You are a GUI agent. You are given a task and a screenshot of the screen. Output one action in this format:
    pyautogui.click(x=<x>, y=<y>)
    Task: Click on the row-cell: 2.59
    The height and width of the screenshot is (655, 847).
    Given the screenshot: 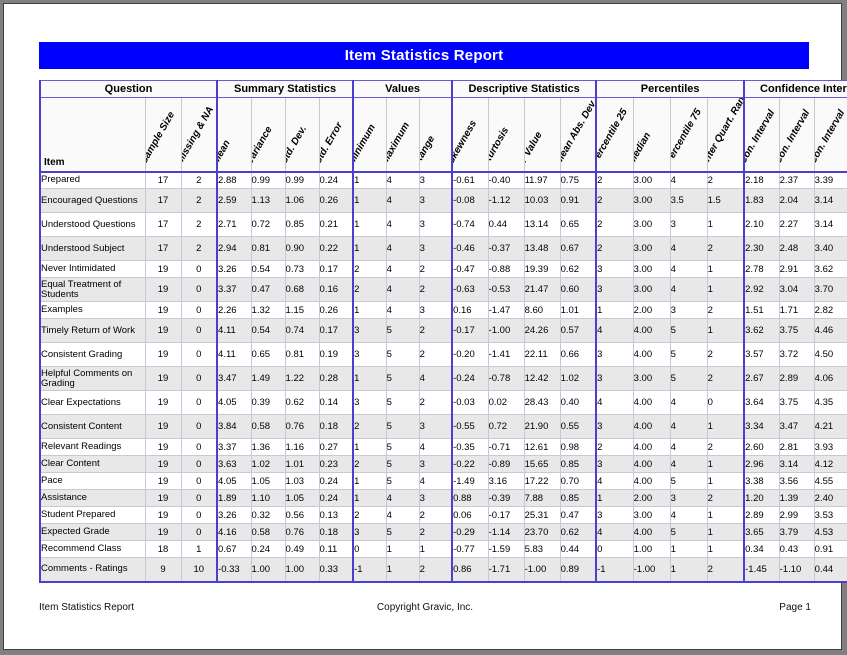 What is the action you would take?
    pyautogui.click(x=234, y=200)
    